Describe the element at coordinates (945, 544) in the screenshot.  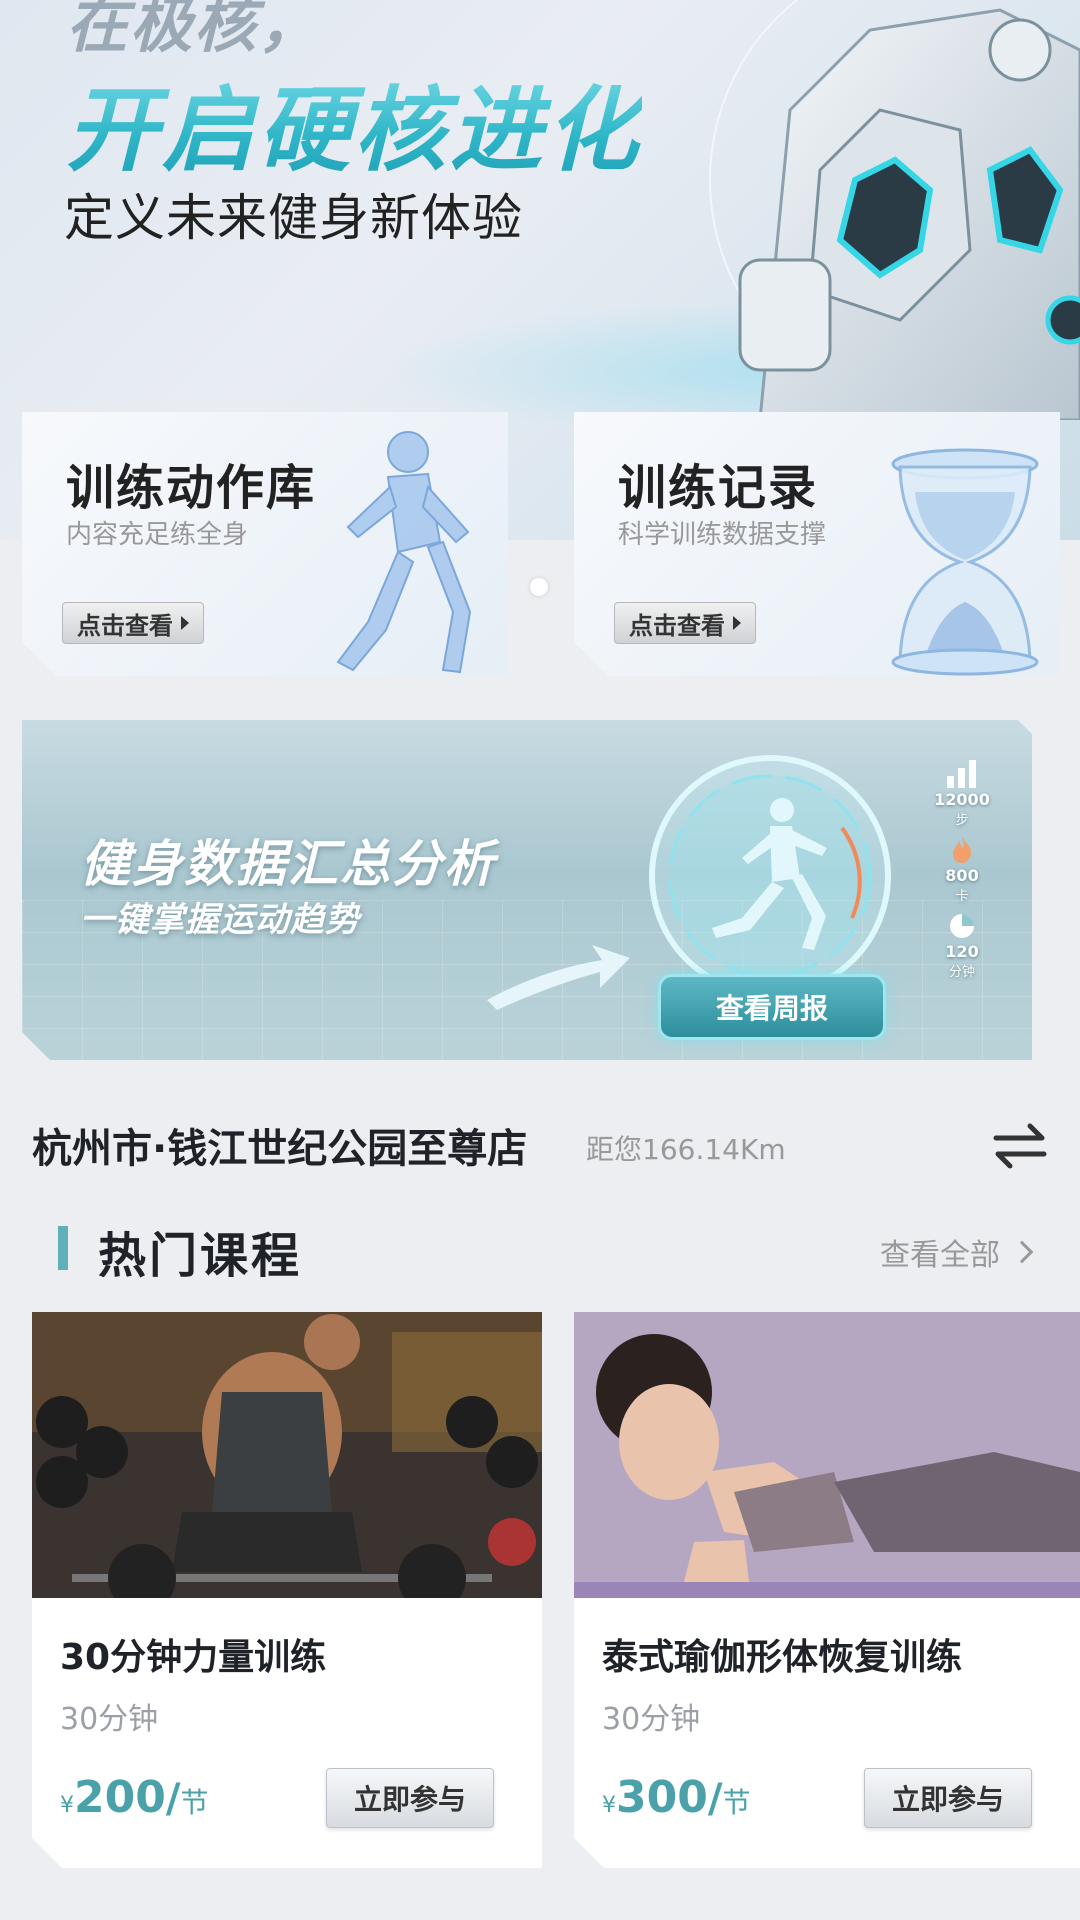
I see `hourglass-icon` at that location.